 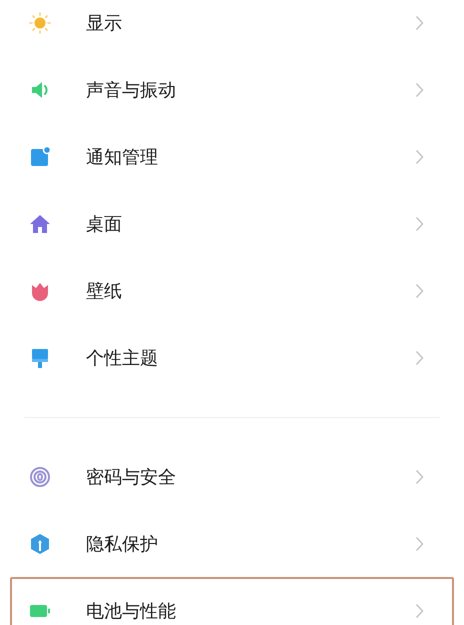 I want to click on notification-icon, so click(x=40, y=157).